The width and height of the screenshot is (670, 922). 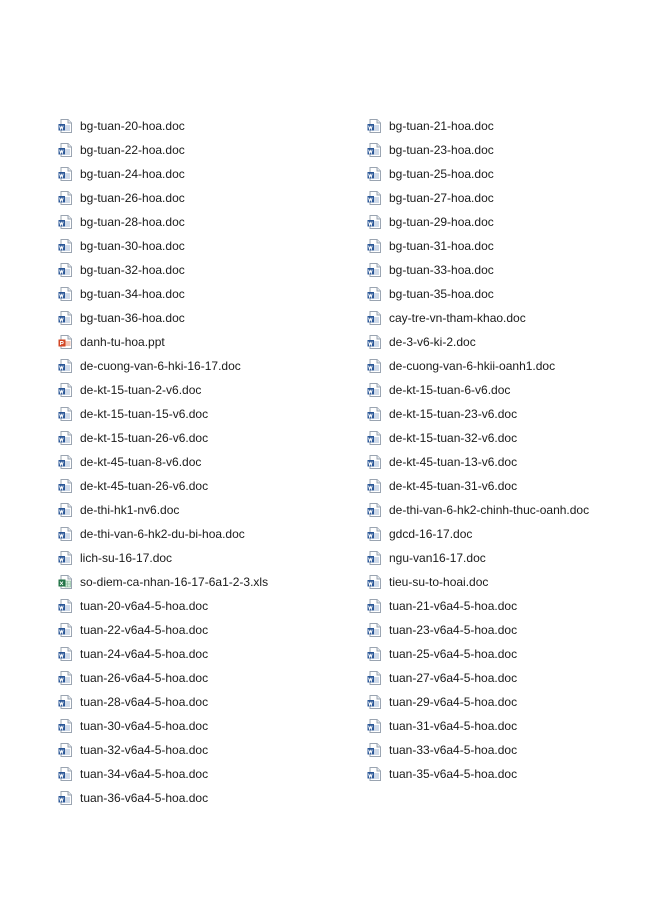 I want to click on file-item: de-kt-45-tuan-26-v6.doc, so click(x=208, y=486).